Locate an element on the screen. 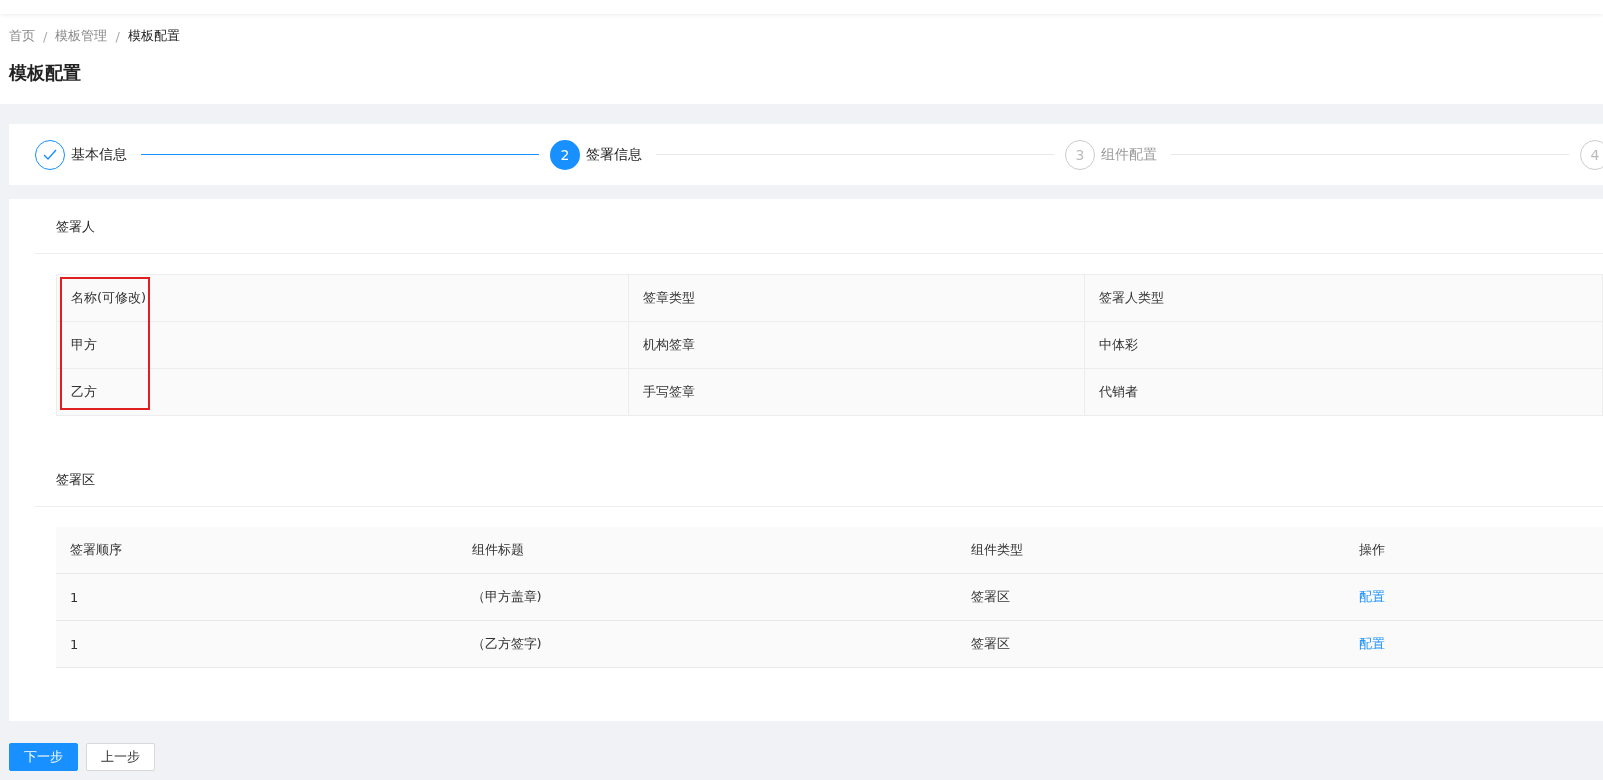 This screenshot has height=780, width=1603. column-header: 组件标题 is located at coordinates (707, 550).